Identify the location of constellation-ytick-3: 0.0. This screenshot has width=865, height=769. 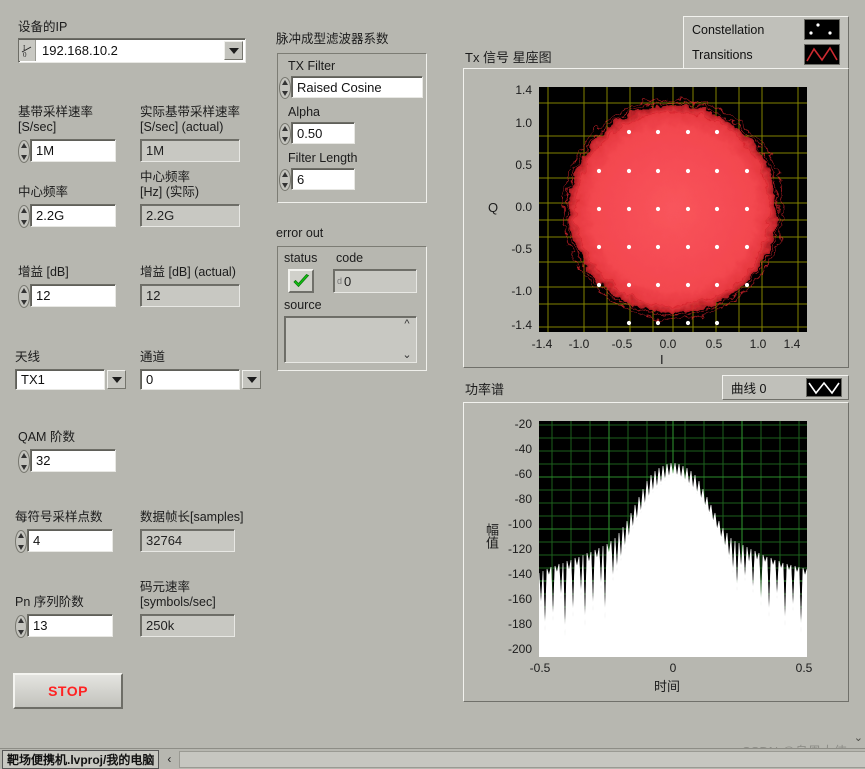
(523, 207).